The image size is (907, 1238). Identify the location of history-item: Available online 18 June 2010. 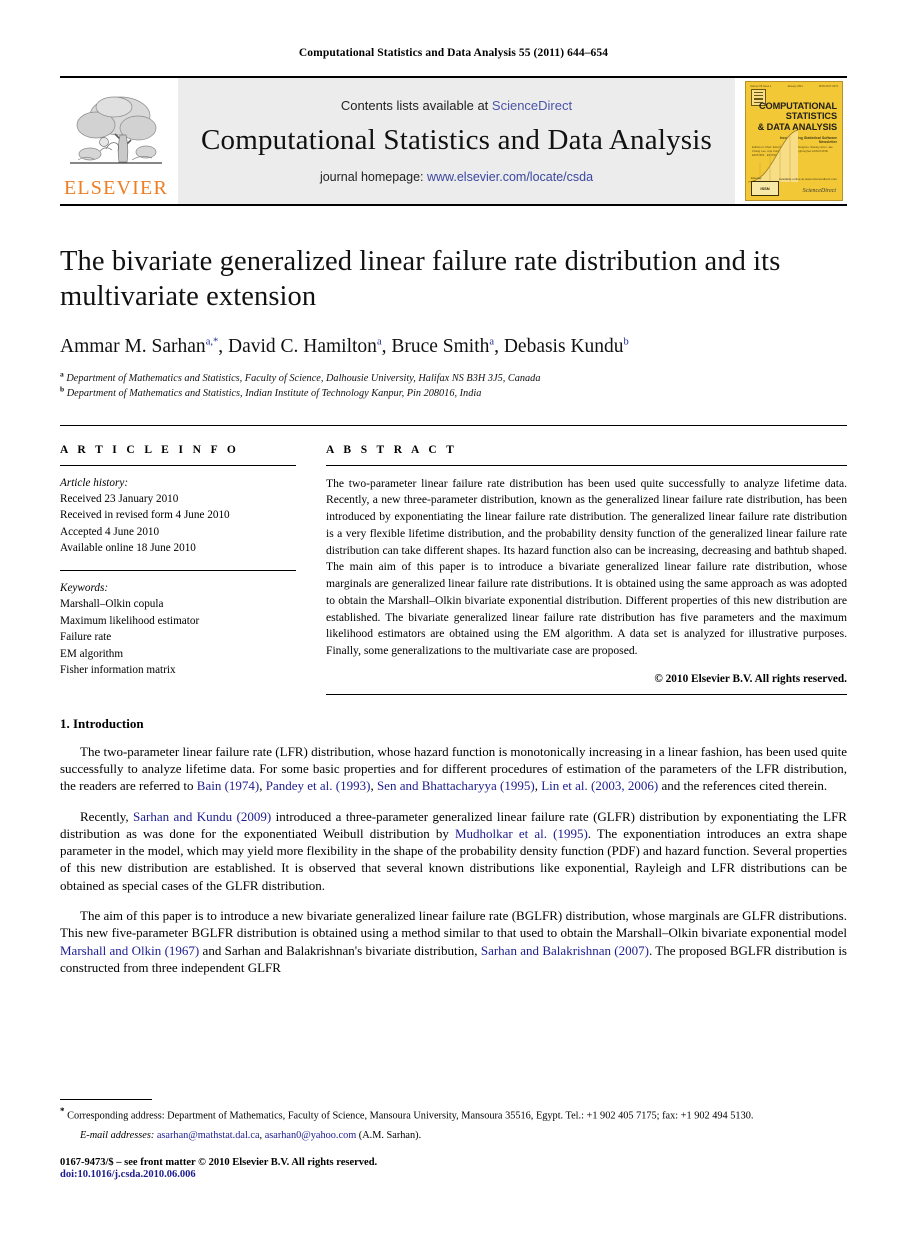
(128, 548).